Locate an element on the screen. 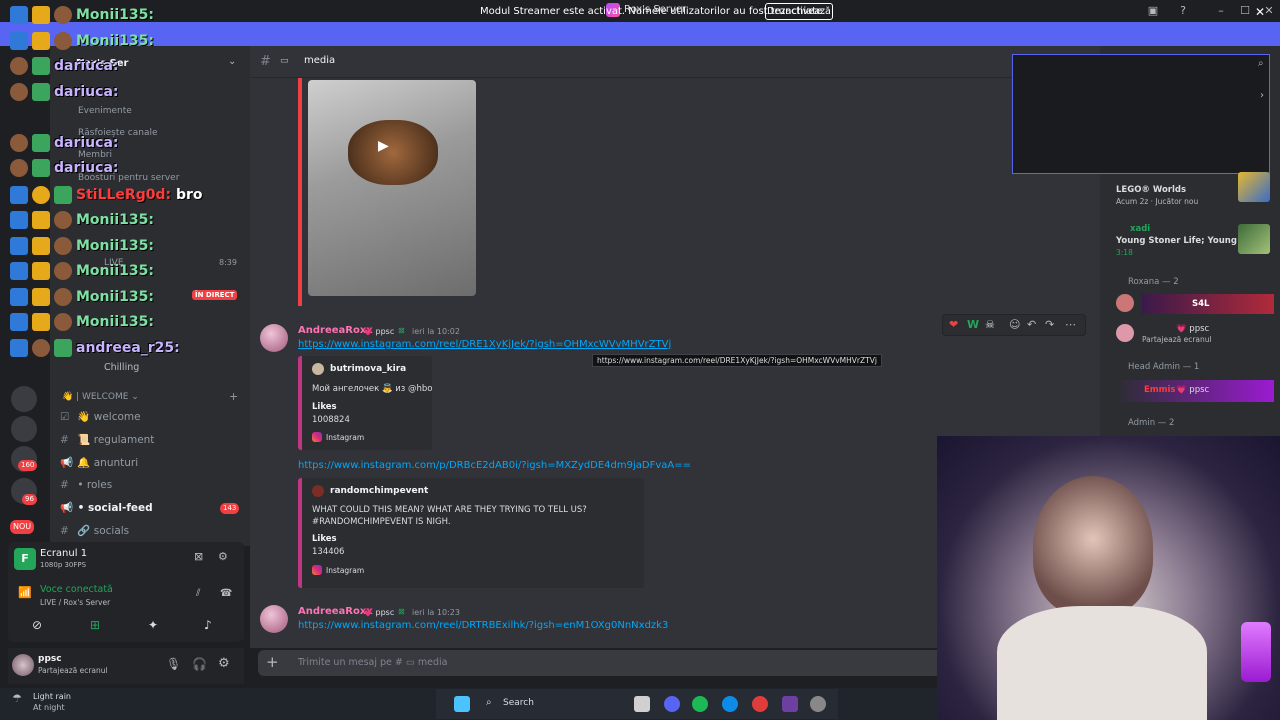 The height and width of the screenshot is (720, 1280). server-tag: 💗 ppsc is located at coordinates (379, 331).